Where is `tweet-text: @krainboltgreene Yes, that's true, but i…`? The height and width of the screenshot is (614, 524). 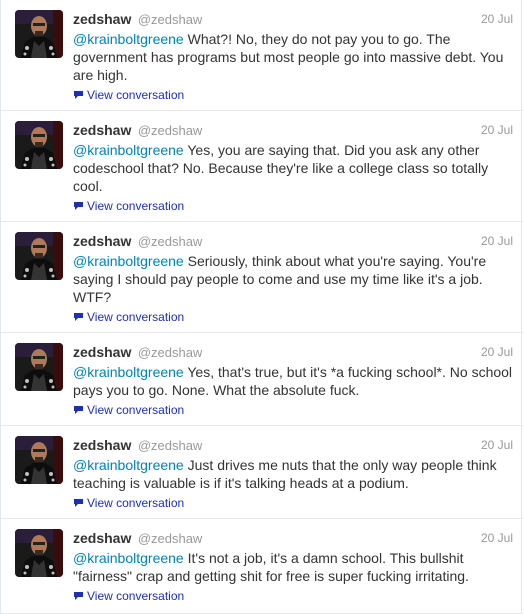 tweet-text: @krainboltgreene Yes, that's true, but i… is located at coordinates (293, 381).